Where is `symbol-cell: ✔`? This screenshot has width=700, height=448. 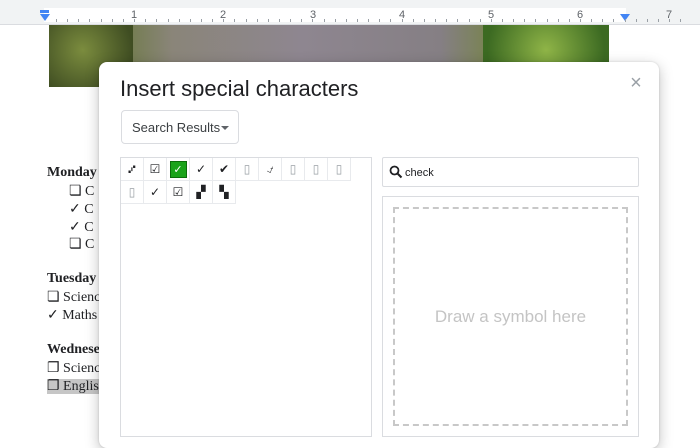
symbol-cell: ✔ is located at coordinates (224, 169).